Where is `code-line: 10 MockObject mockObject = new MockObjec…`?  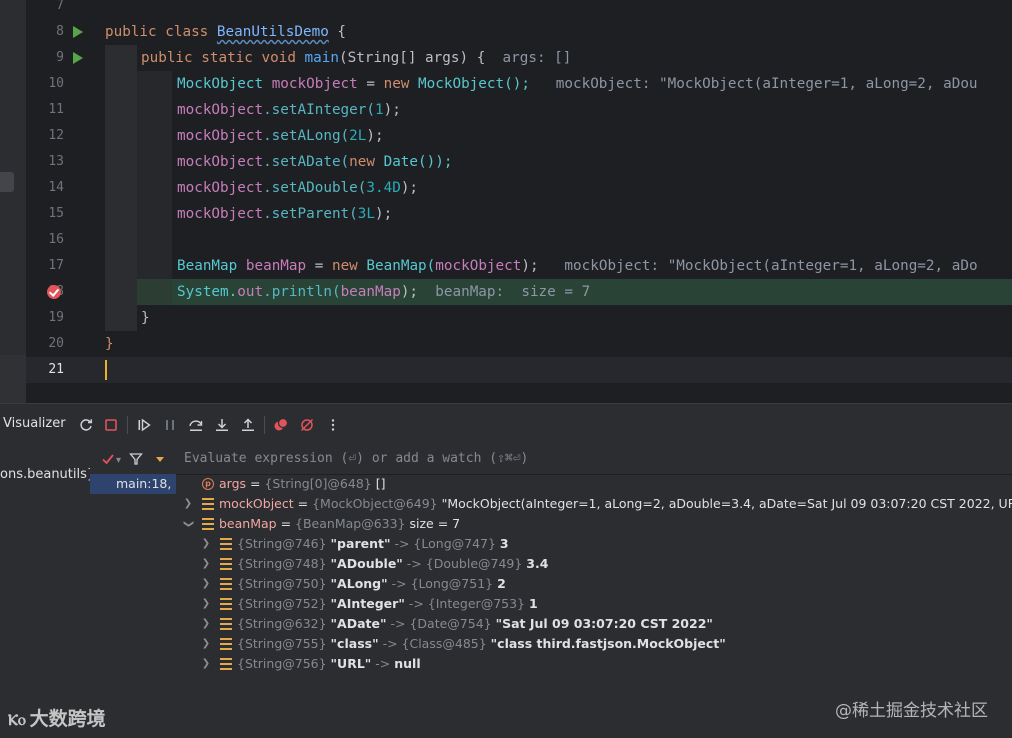
code-line: 10 MockObject mockObject = new MockObjec… is located at coordinates (519, 84).